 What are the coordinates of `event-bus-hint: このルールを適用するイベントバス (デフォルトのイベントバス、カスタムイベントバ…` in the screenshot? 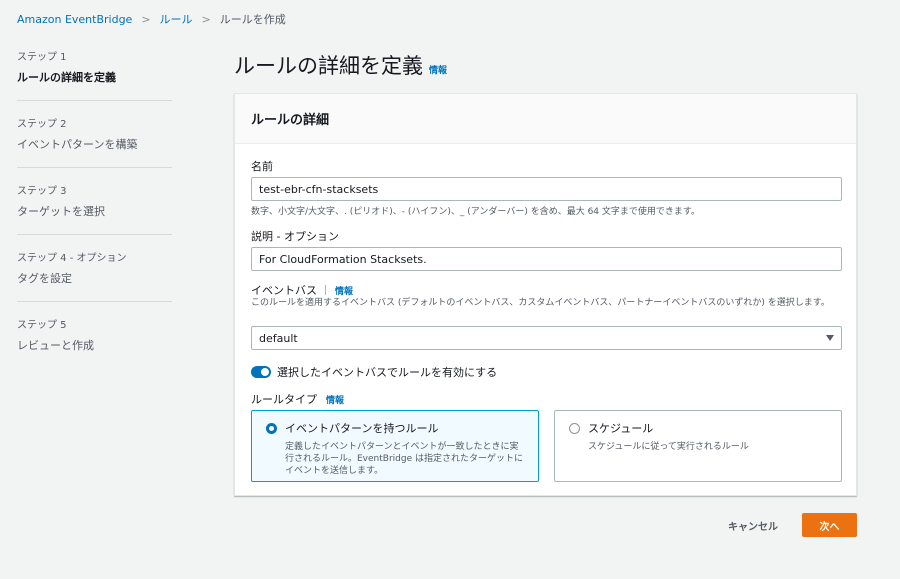 It's located at (540, 303).